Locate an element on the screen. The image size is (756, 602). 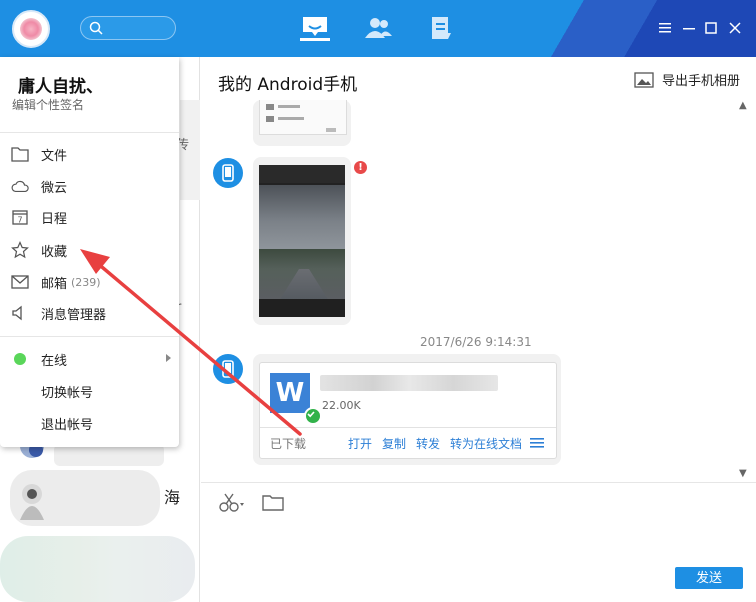
send-file-folder-icon is located at coordinates (273, 502).